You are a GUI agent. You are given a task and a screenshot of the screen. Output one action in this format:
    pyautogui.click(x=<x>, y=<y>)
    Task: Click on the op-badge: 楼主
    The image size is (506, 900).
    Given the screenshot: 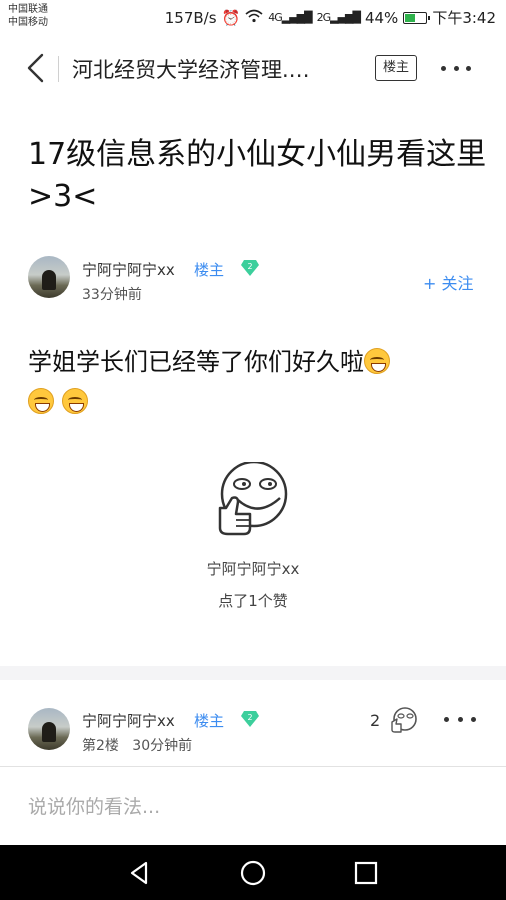 What is the action you would take?
    pyautogui.click(x=209, y=270)
    